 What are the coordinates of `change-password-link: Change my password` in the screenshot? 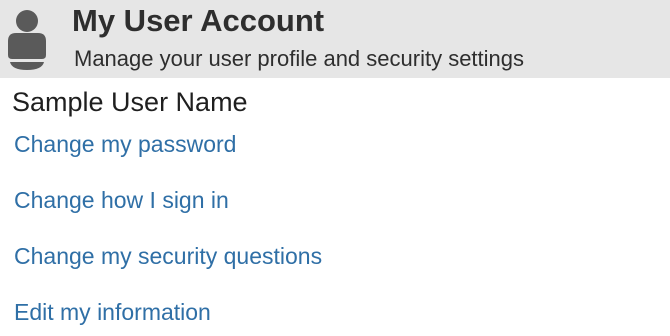 It's located at (125, 144).